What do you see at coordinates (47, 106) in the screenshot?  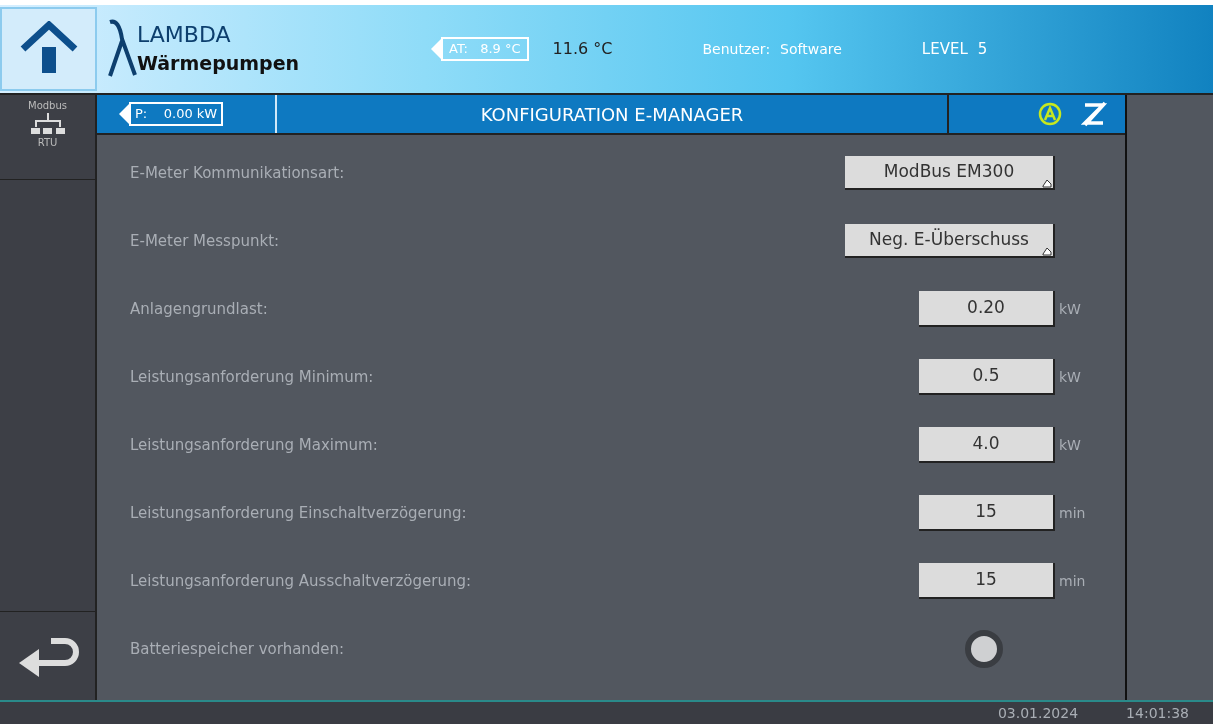 I see `modbus-label: Modbus` at bounding box center [47, 106].